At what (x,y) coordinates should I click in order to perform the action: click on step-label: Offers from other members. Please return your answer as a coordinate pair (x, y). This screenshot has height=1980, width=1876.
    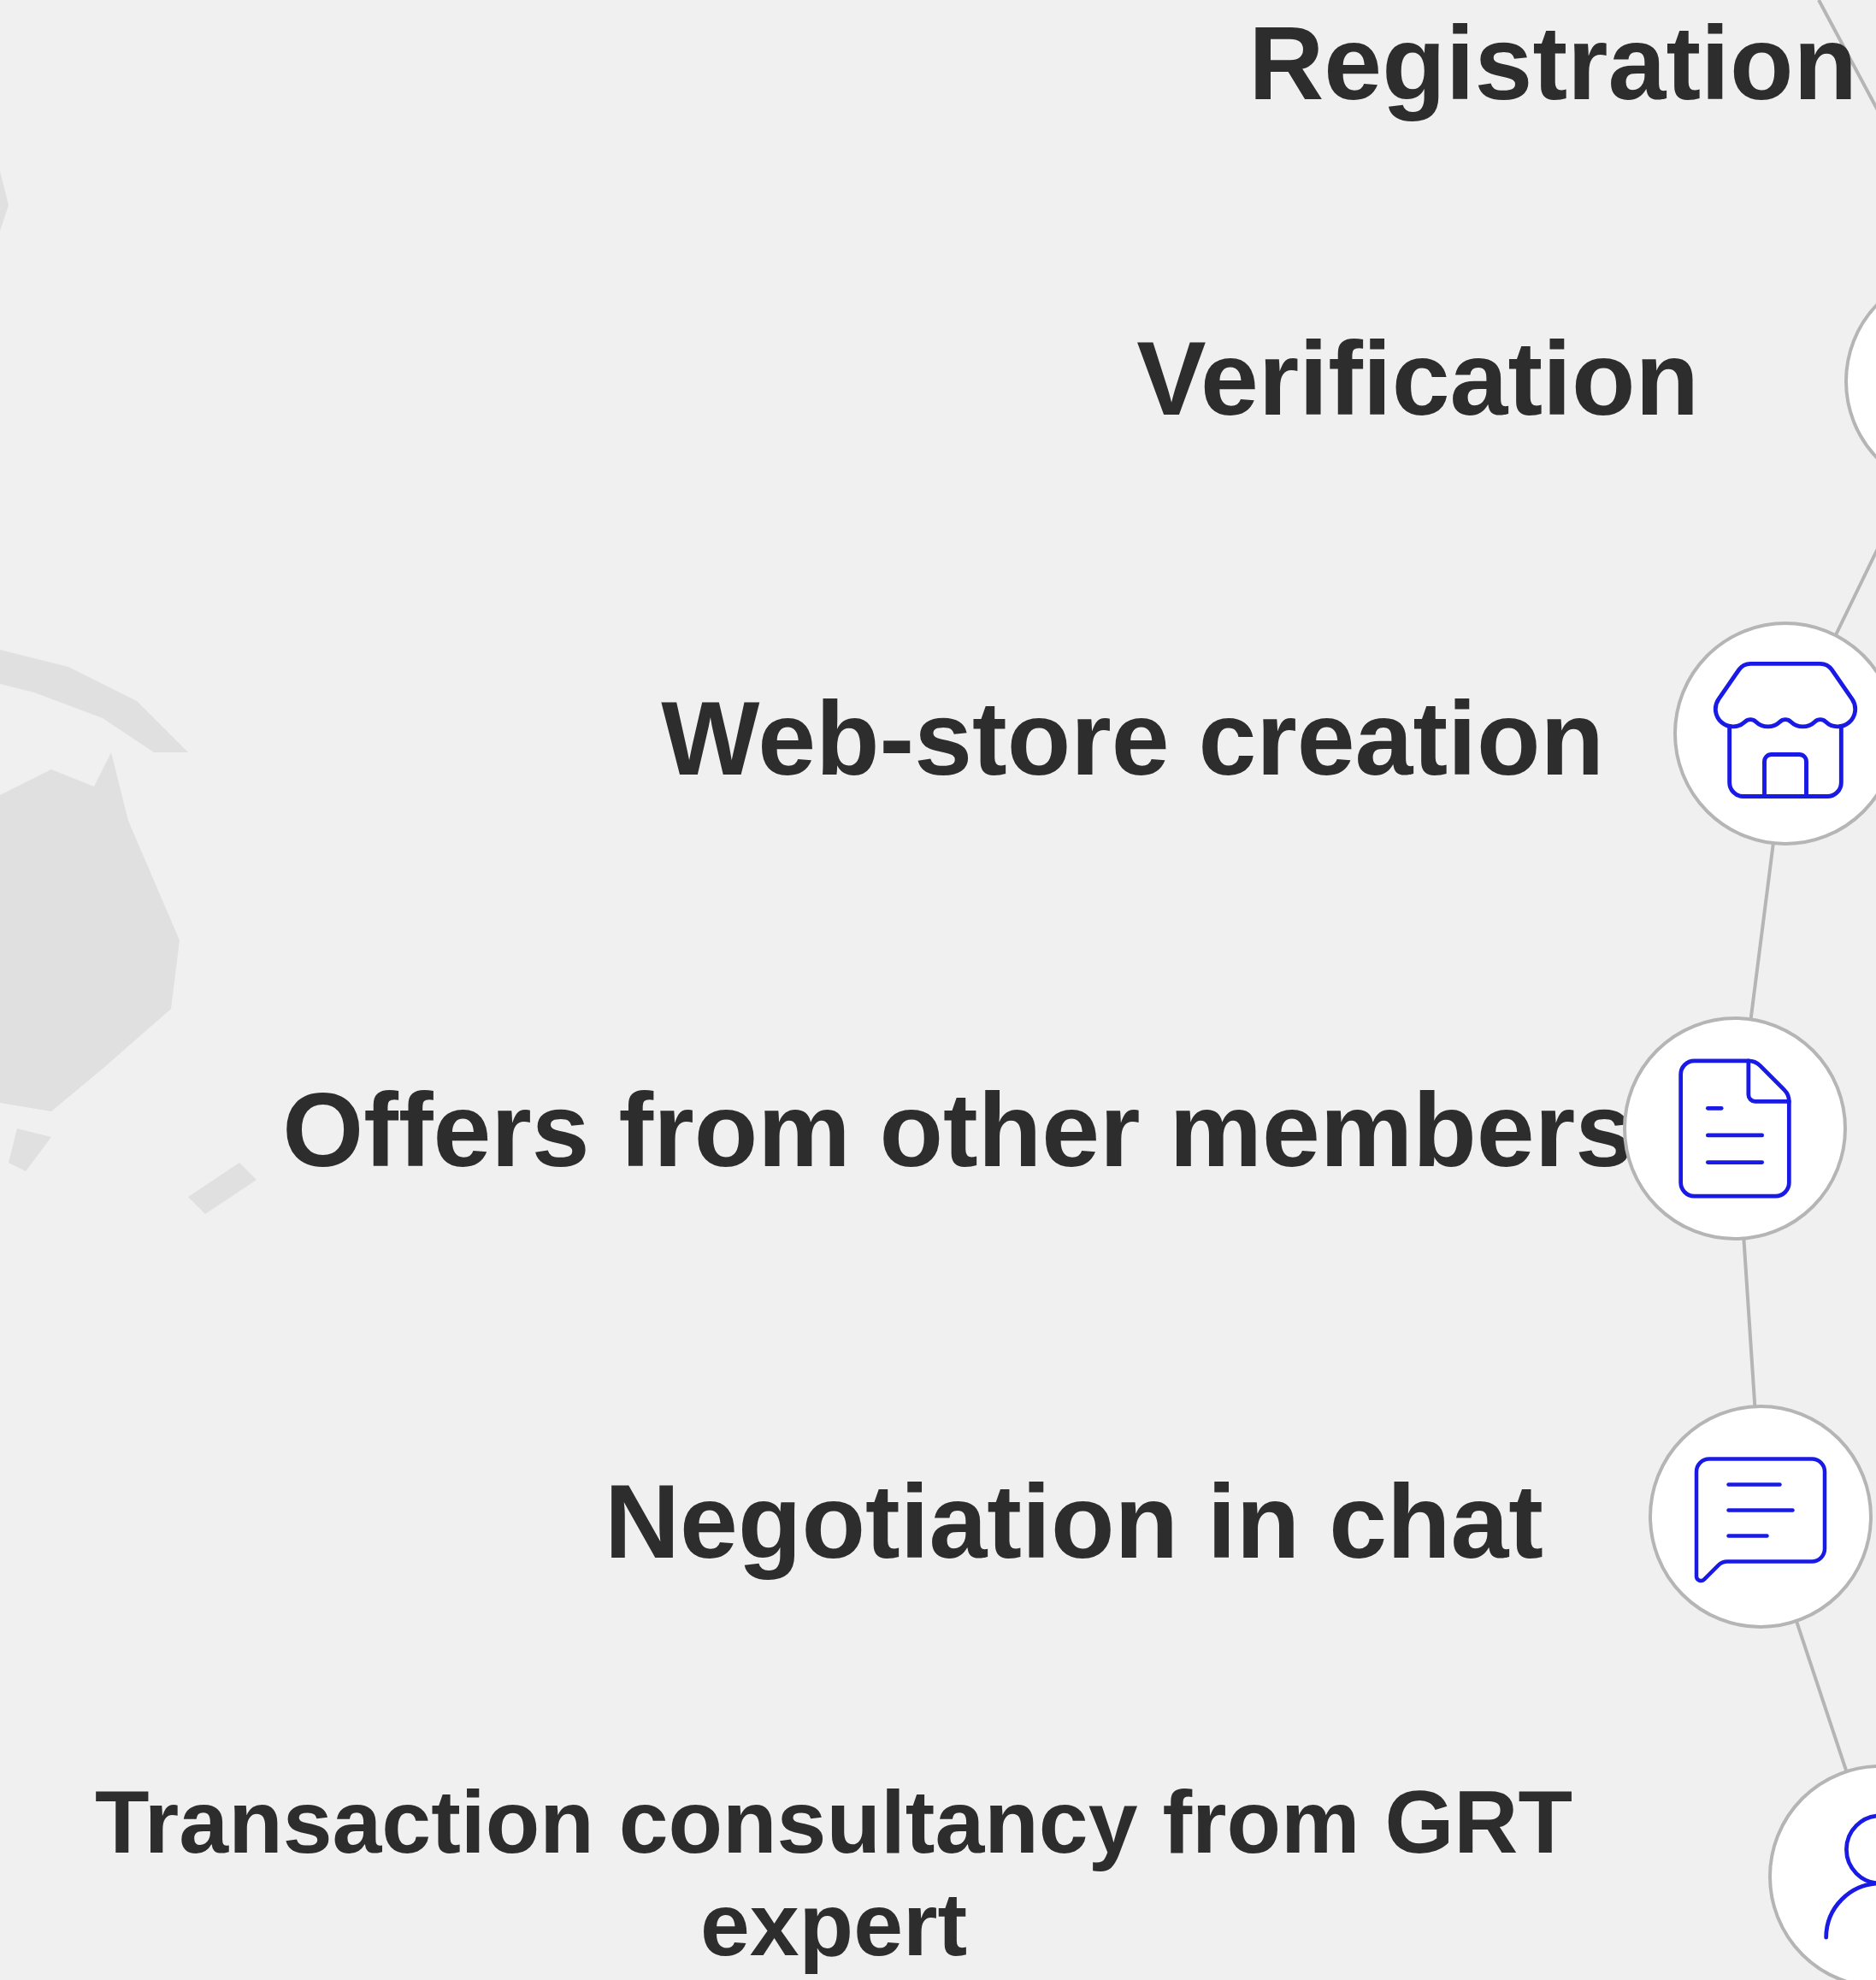
    Looking at the image, I should click on (957, 1130).